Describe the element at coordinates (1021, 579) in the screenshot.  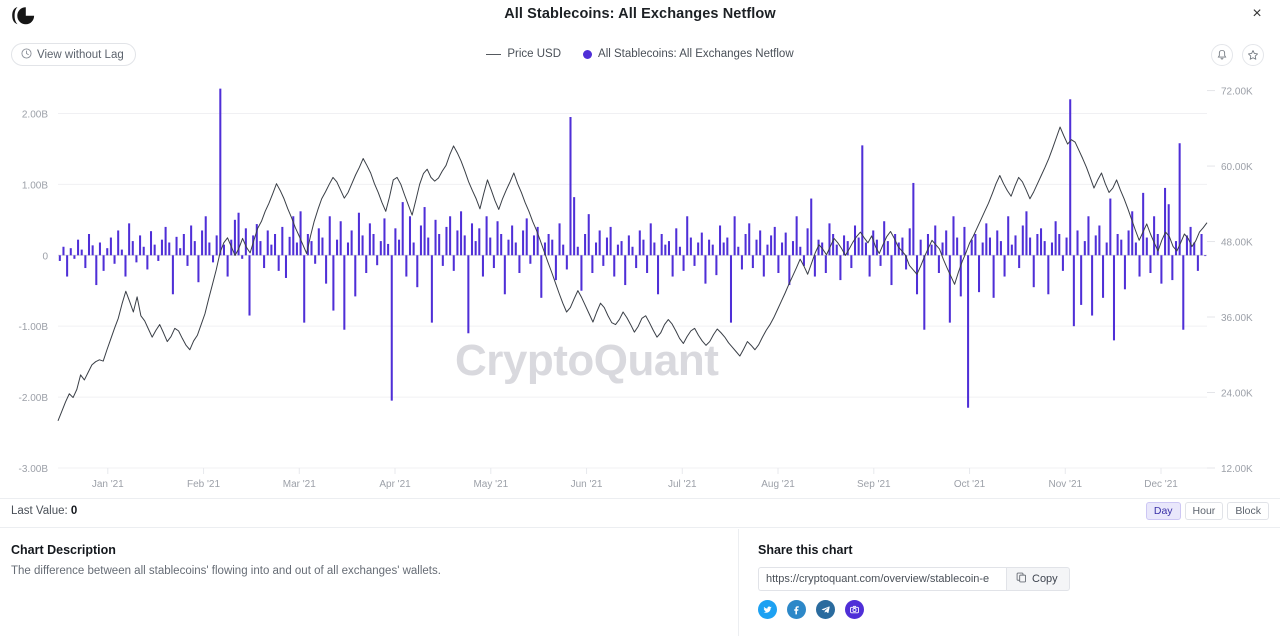
I see `copy-icon` at that location.